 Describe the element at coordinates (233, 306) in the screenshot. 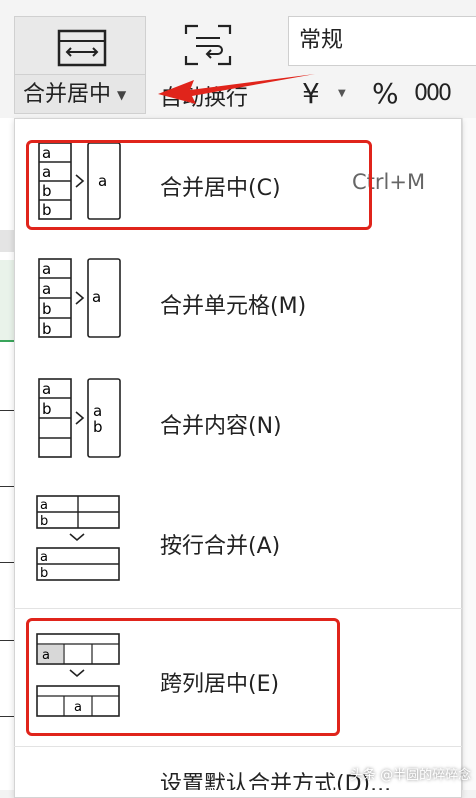

I see `menu-item-label: 合并单元格(M)` at that location.